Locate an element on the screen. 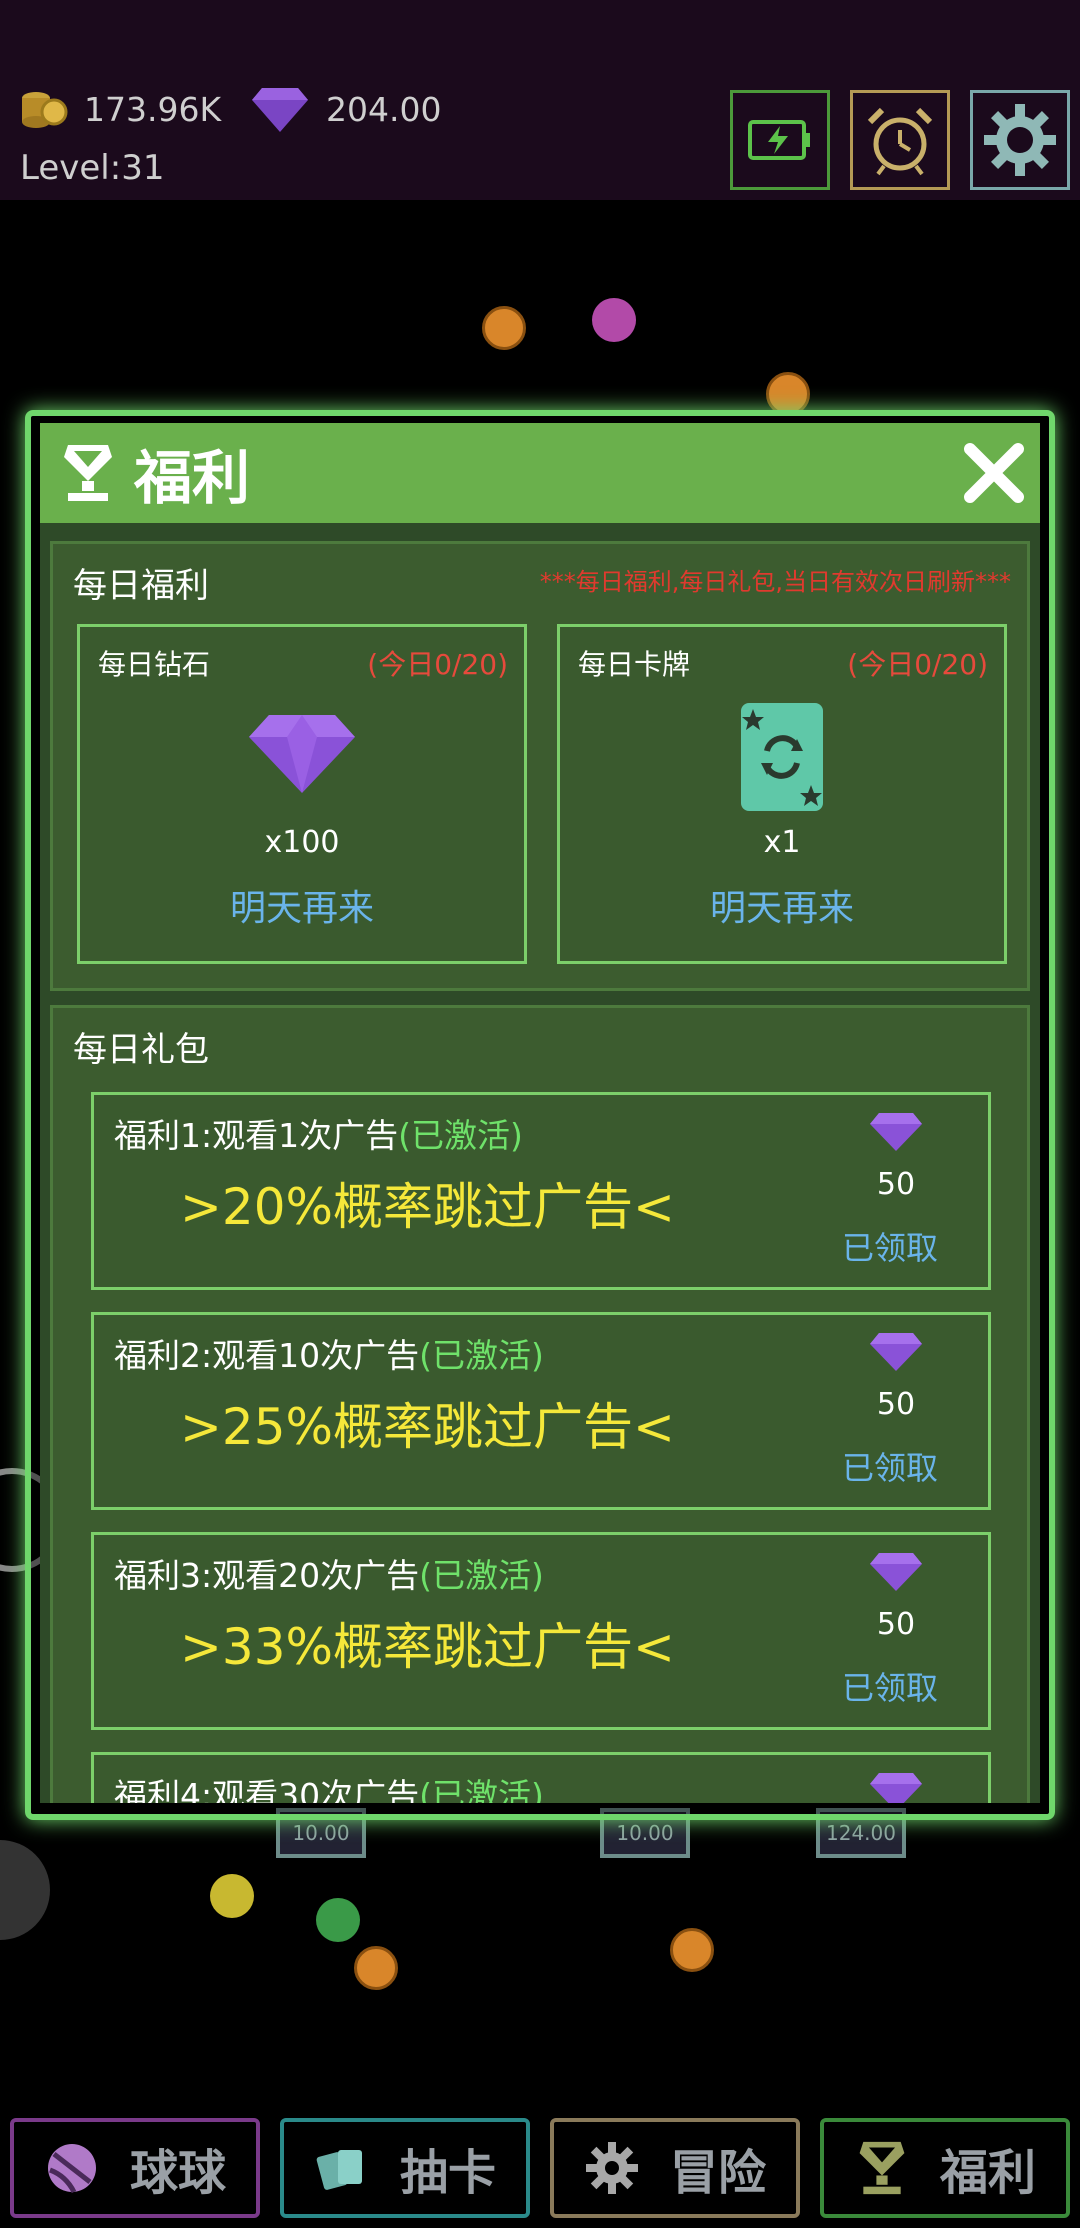 The image size is (1080, 2228). settings-button is located at coordinates (1020, 140).